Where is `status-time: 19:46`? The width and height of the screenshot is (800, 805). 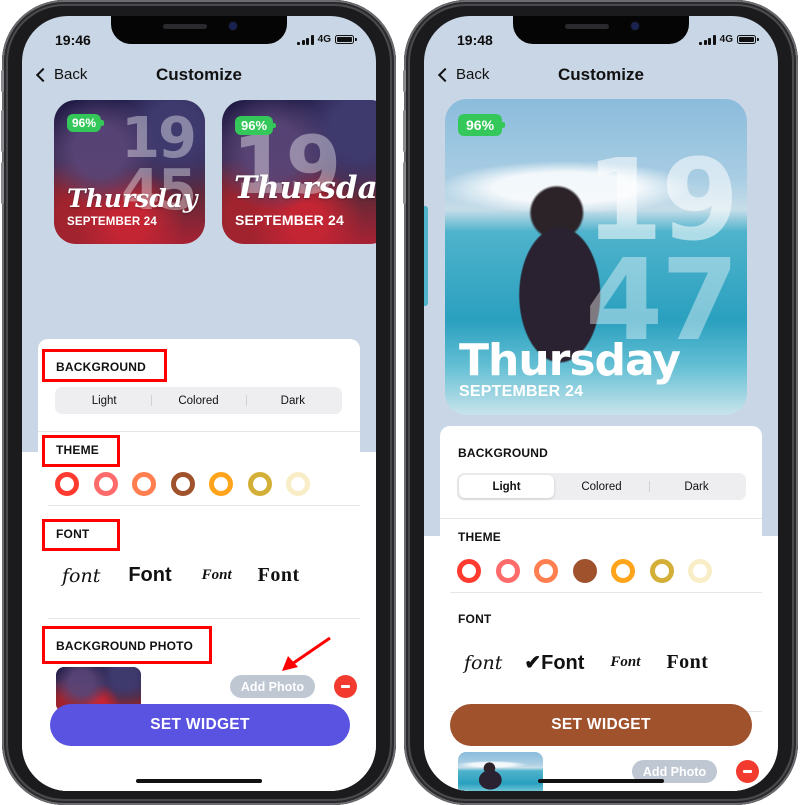
status-time: 19:46 is located at coordinates (73, 40).